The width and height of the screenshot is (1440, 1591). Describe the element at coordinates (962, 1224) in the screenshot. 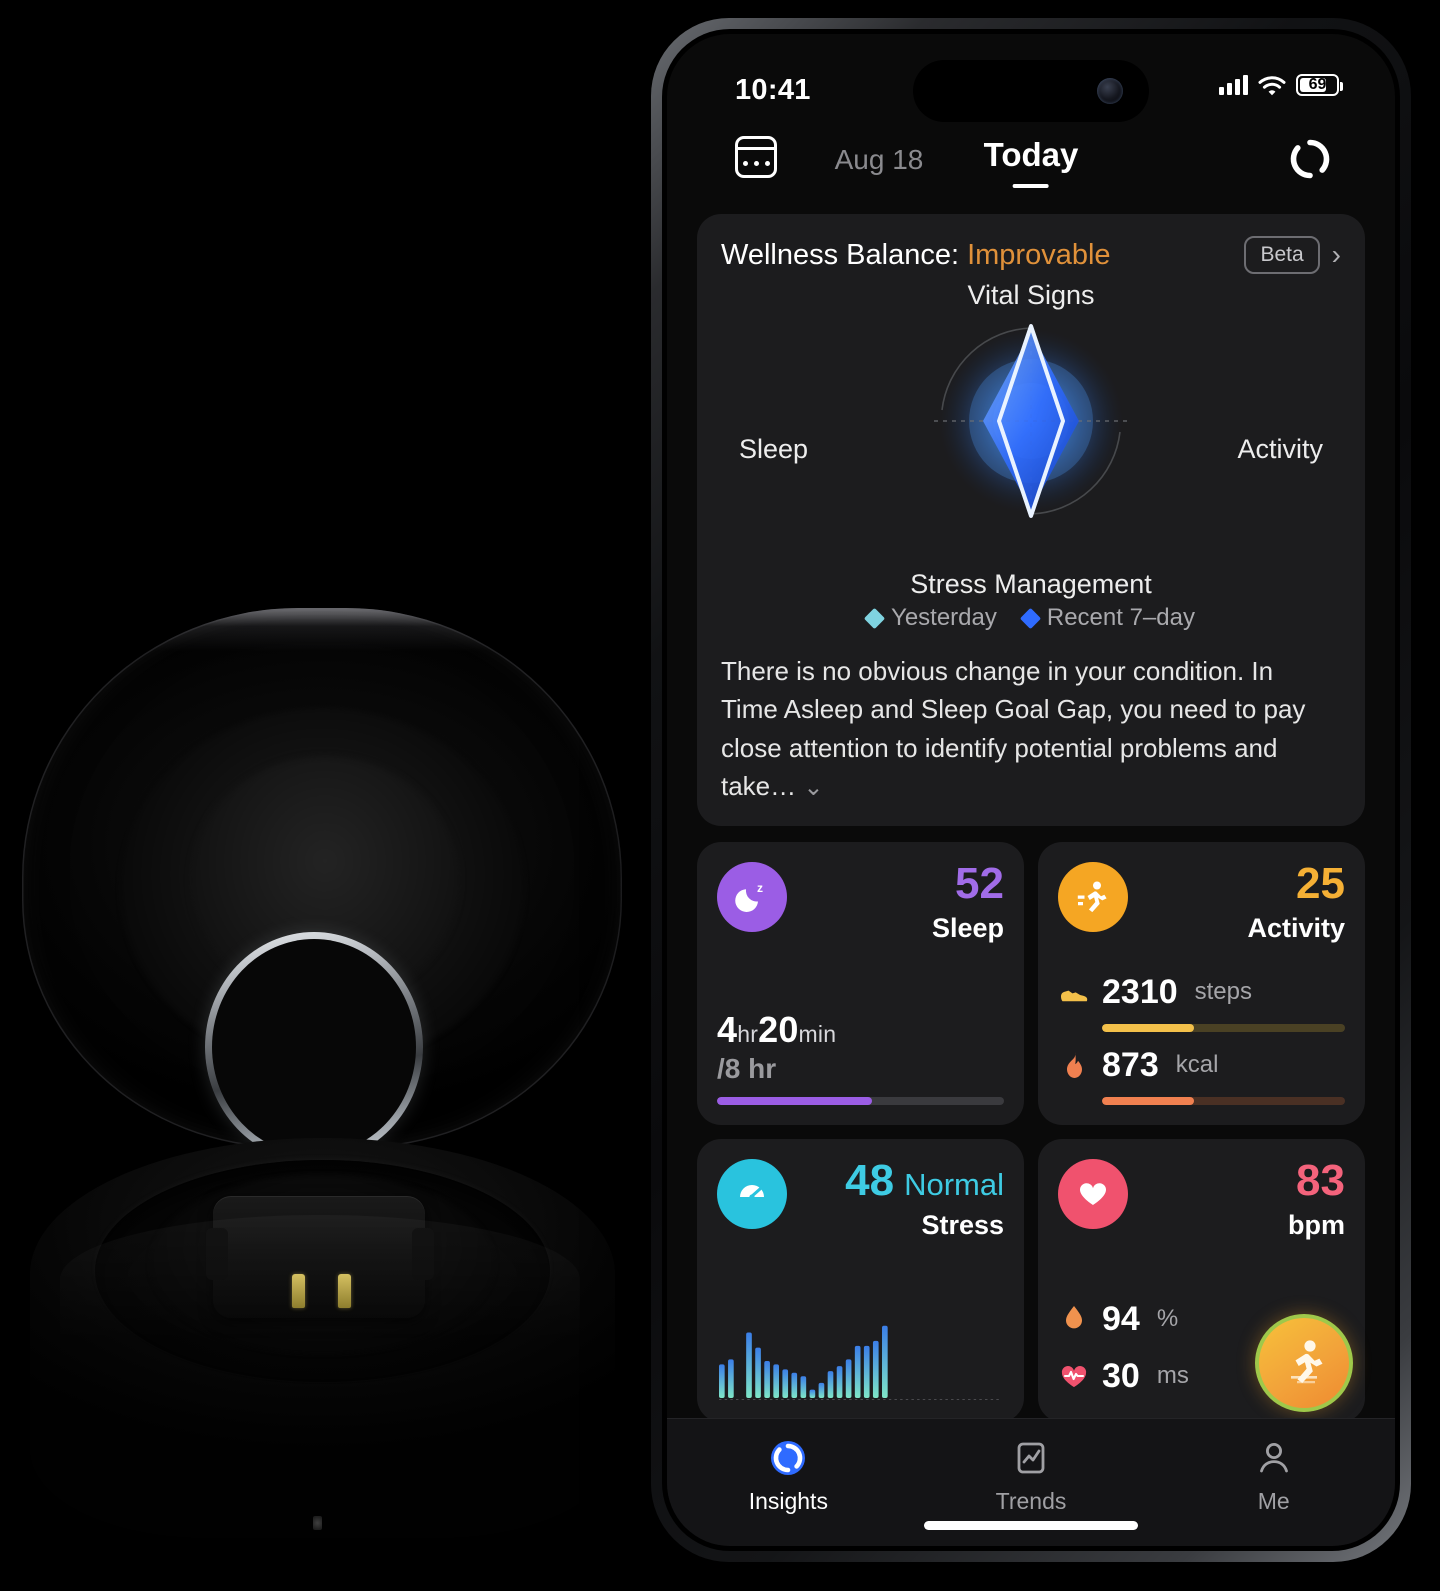

I see `stress-card-label: Stress` at that location.